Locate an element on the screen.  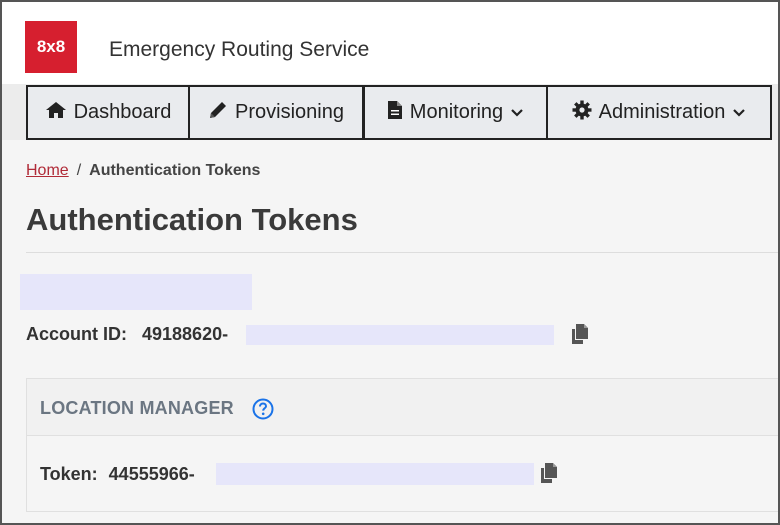
token-row: Token: 44555966- is located at coordinates (117, 474).